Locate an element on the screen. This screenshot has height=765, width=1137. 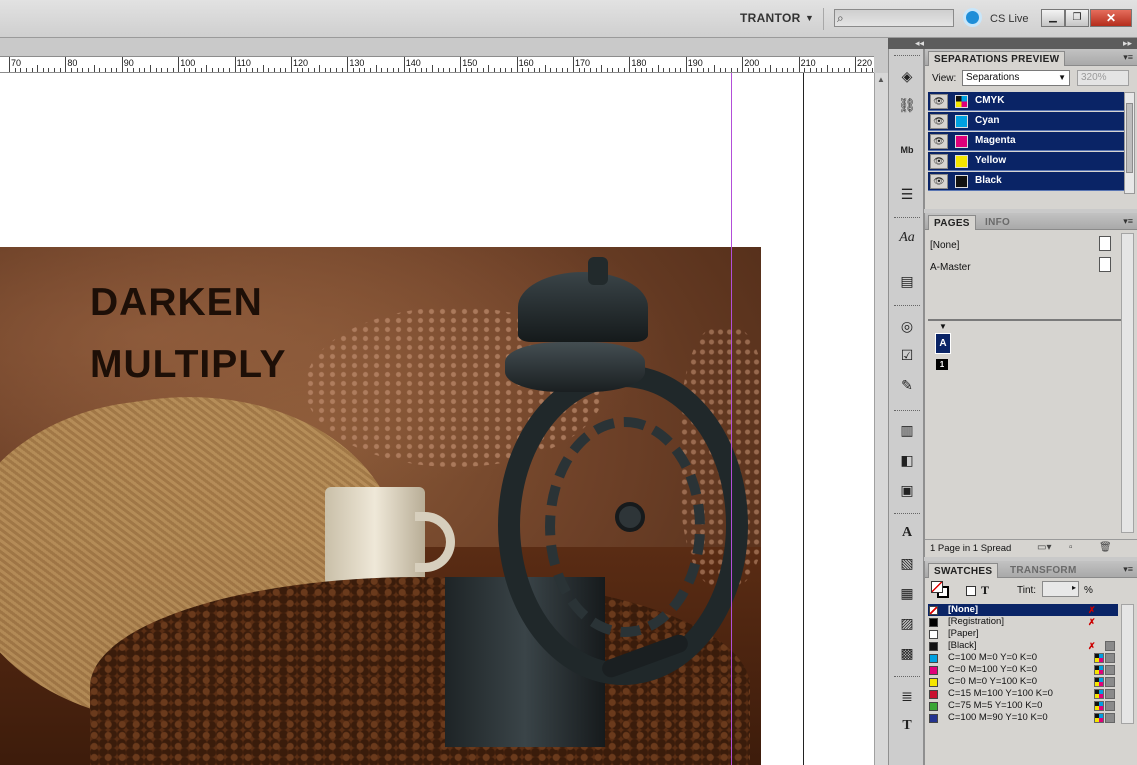
tab-separations-preview: SEPARATIONS PREVIEW is located at coordinates (997, 58).